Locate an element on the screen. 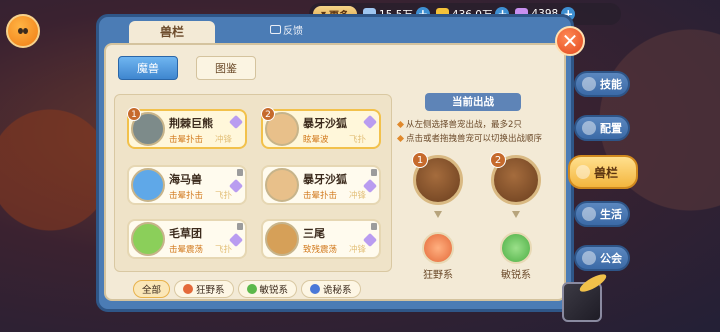 This screenshot has height=332, width=720. hint-line: 从左侧选择兽宠出战，最多2只 is located at coordinates (459, 124).